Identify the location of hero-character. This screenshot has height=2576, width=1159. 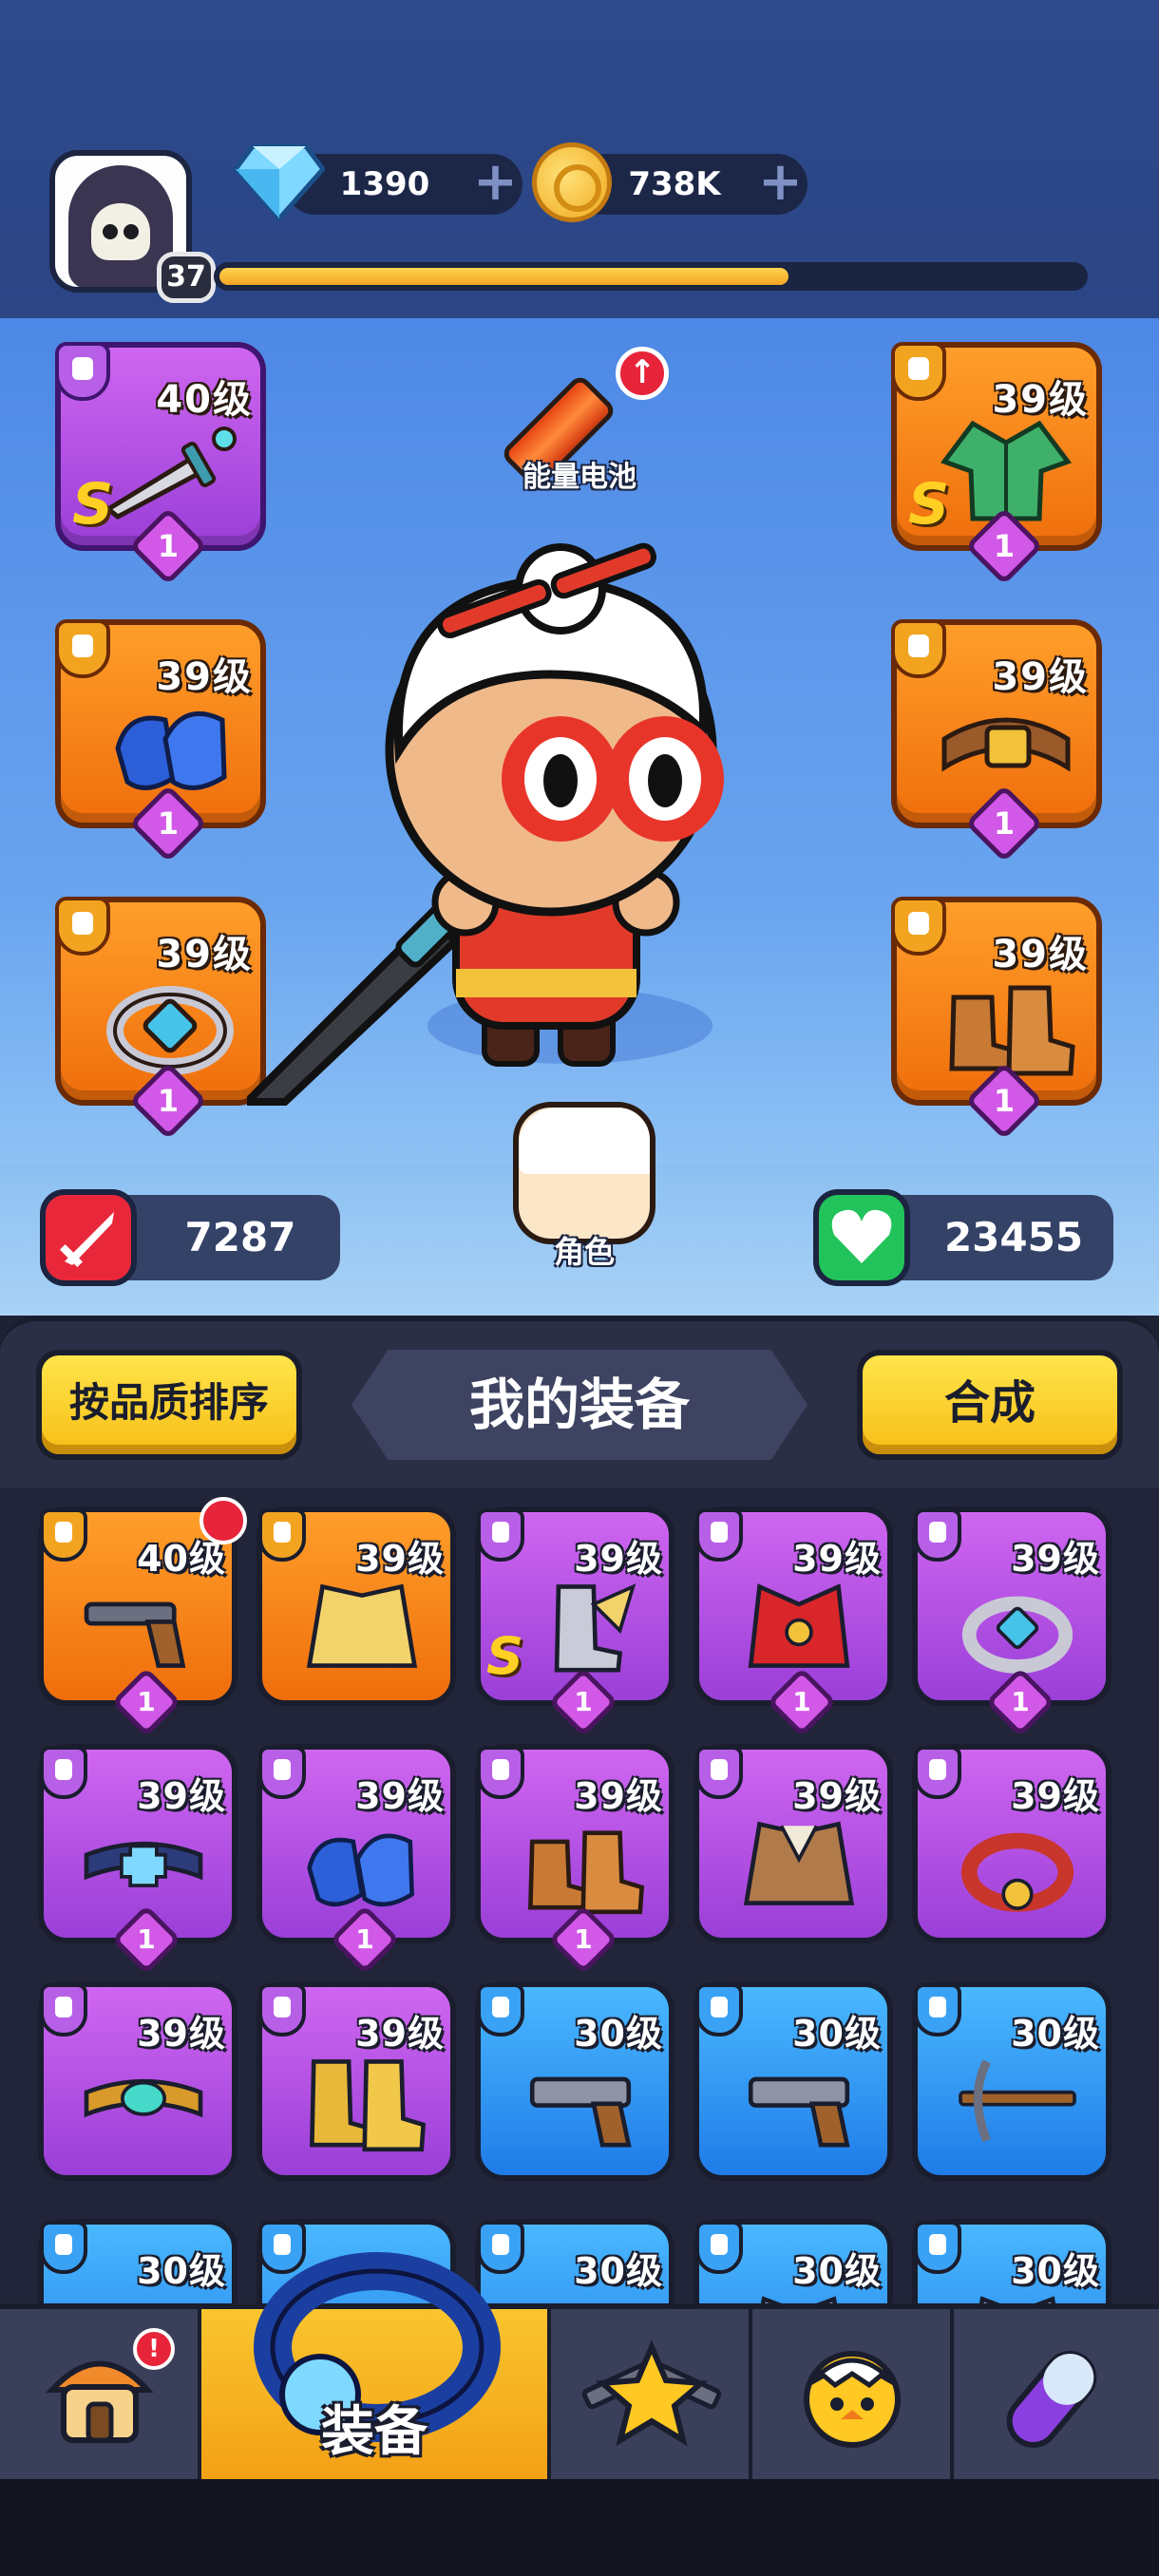
(485, 824).